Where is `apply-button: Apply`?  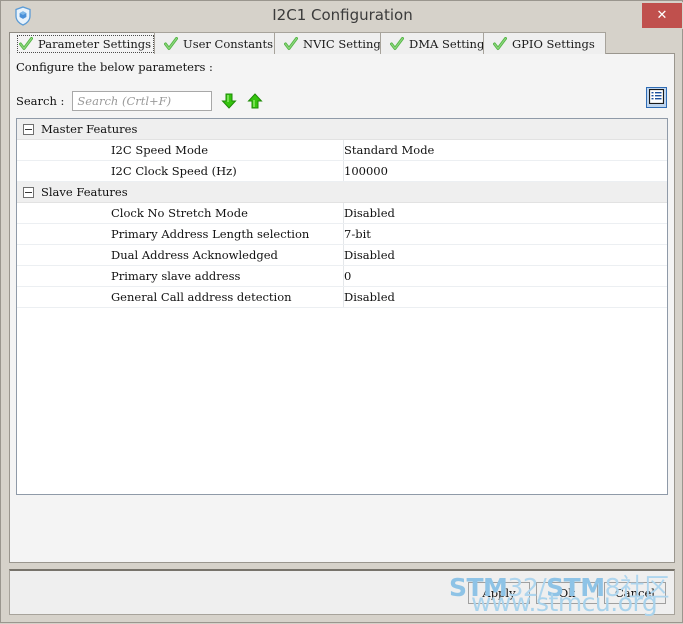
apply-button: Apply is located at coordinates (499, 593).